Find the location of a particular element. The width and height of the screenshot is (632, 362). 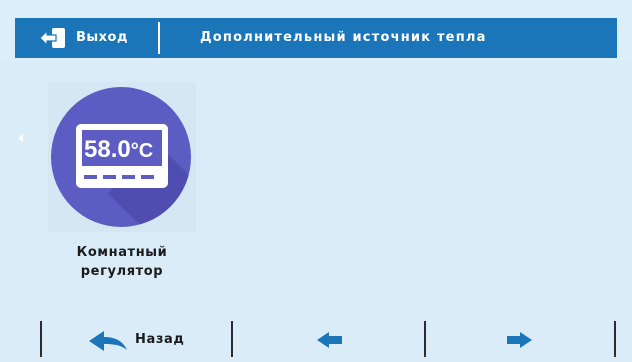

thermostat-display-unit: °C is located at coordinates (142, 151).